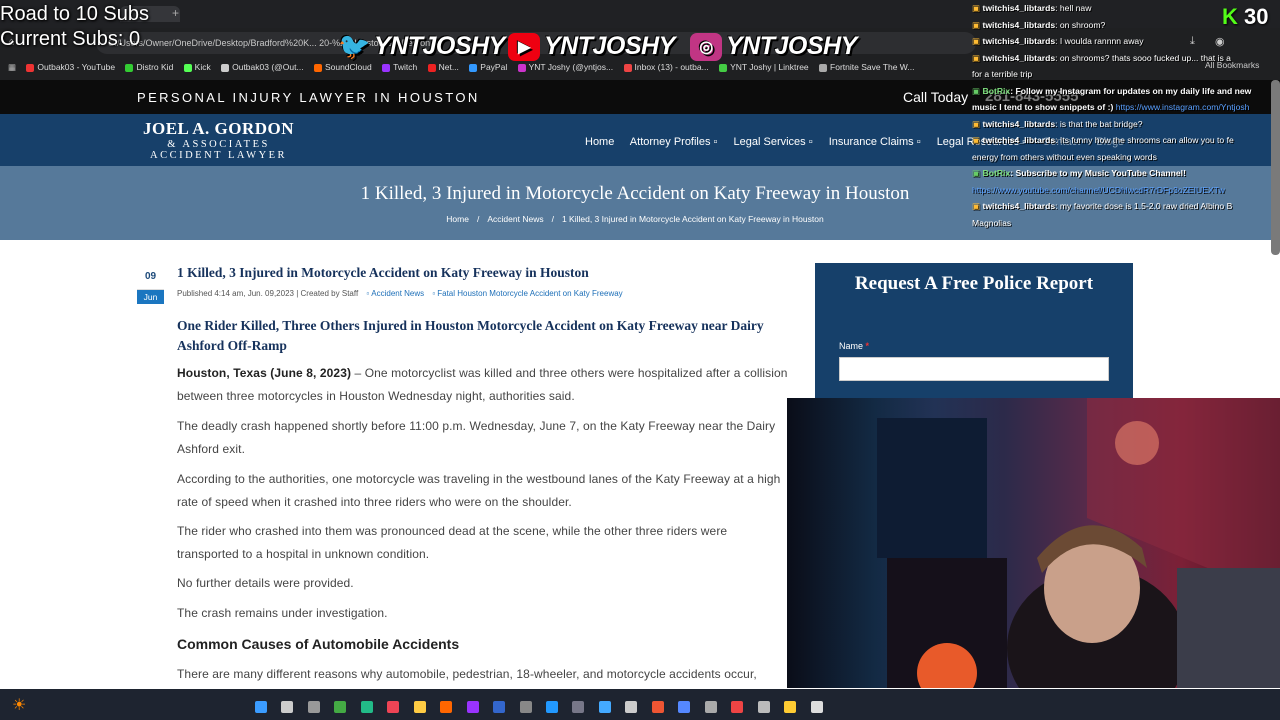 The height and width of the screenshot is (720, 1280). What do you see at coordinates (521, 67) in the screenshot?
I see `instagram-icon` at bounding box center [521, 67].